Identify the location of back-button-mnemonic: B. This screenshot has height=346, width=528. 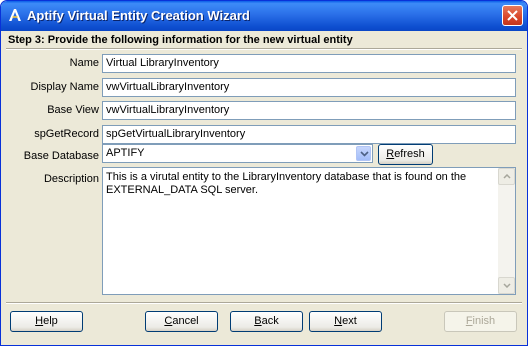
(258, 321).